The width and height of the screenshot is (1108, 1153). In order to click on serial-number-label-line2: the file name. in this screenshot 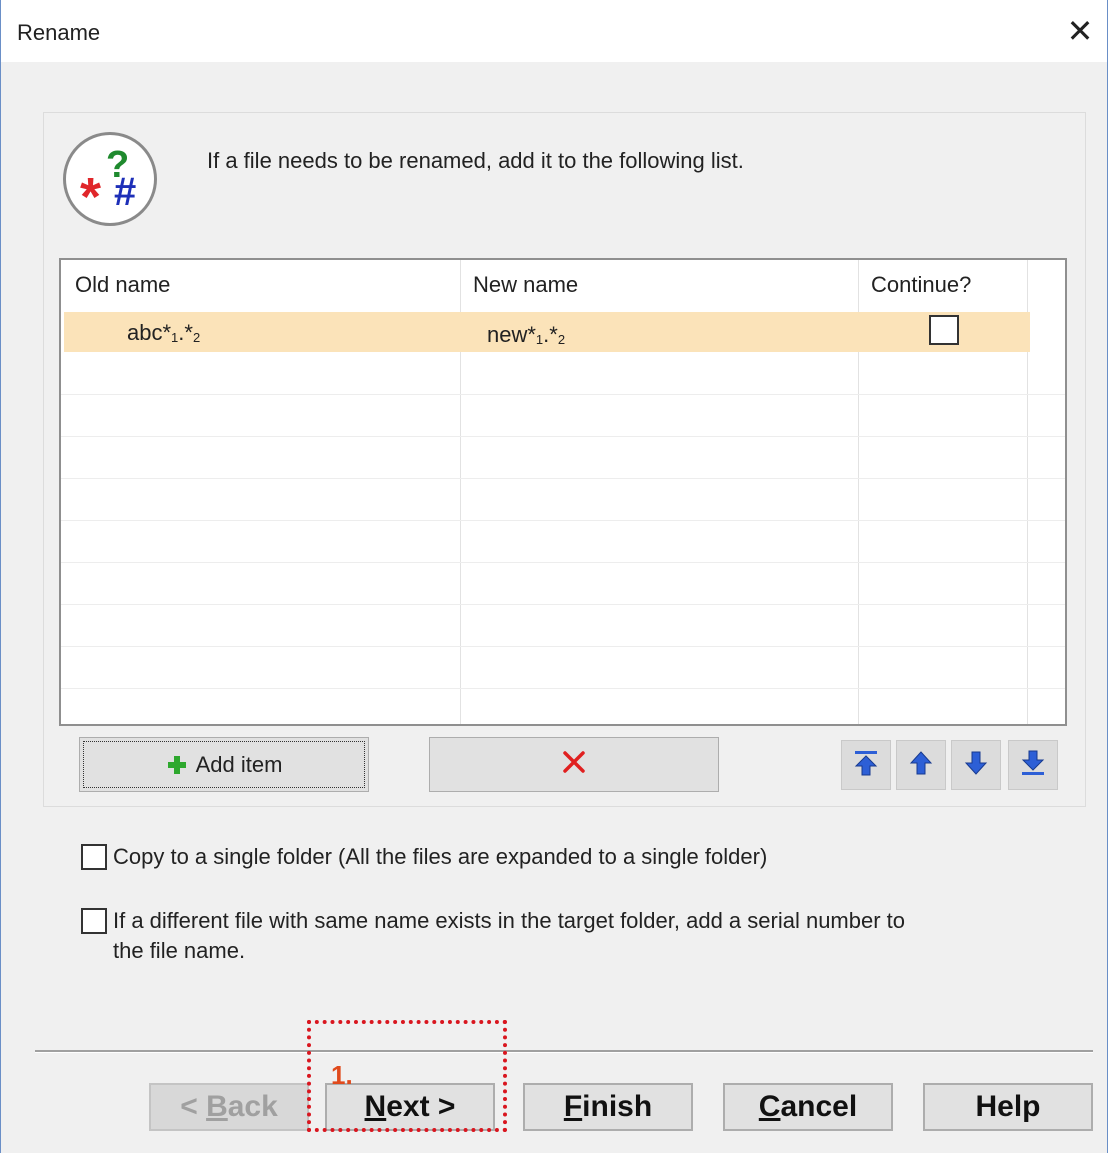, I will do `click(179, 950)`.